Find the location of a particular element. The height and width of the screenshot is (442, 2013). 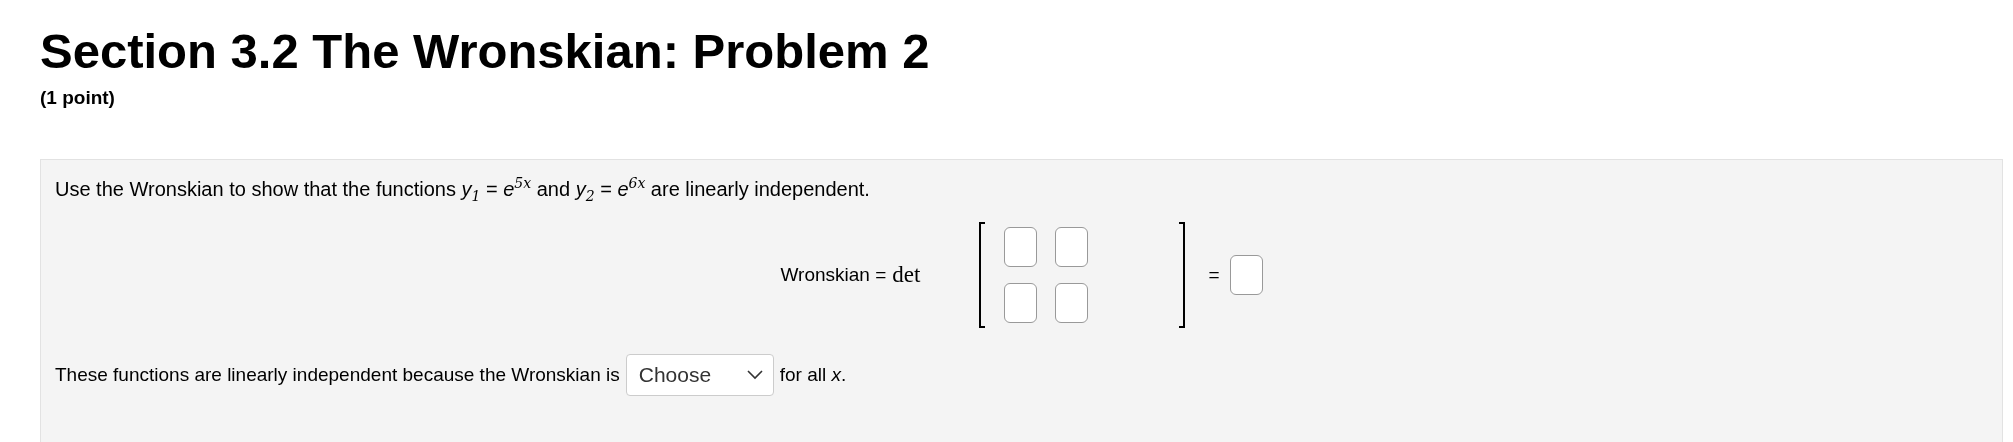

conclusion-text: These functions are linearly independent because the Wronskian is is located at coordinates (337, 375).